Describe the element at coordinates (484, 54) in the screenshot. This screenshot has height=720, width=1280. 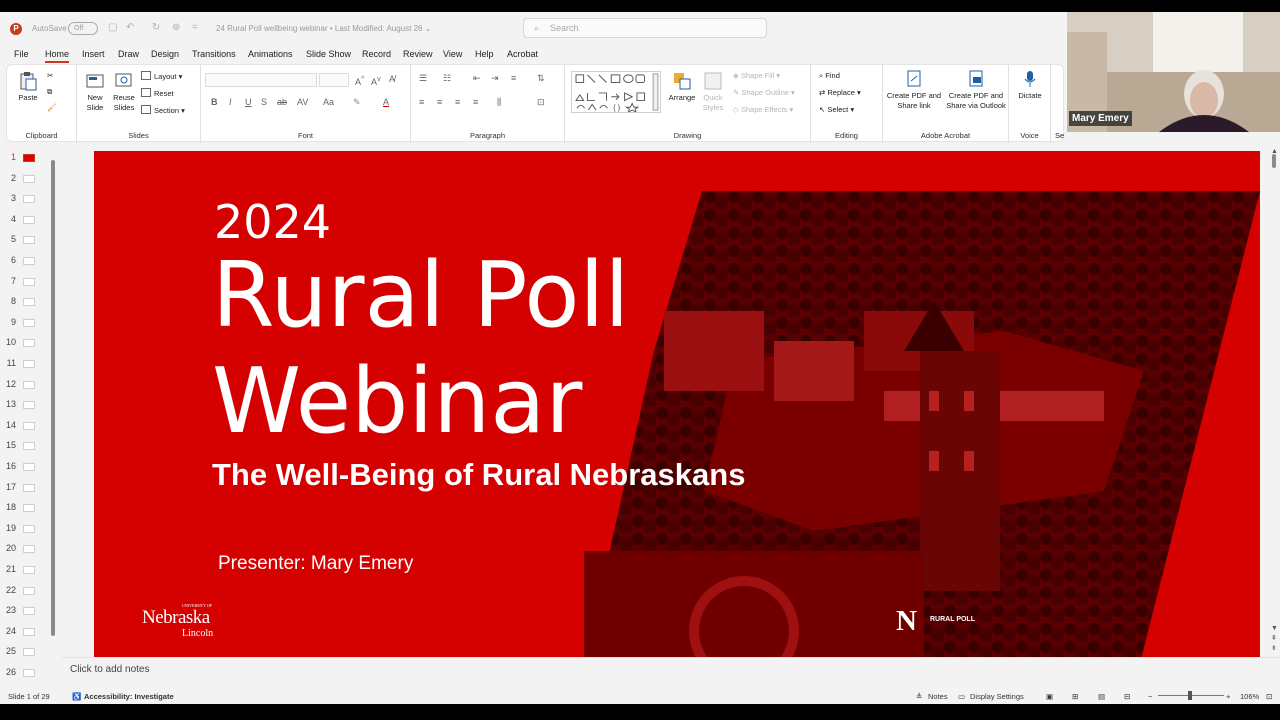
I see `tab-help: Help` at that location.